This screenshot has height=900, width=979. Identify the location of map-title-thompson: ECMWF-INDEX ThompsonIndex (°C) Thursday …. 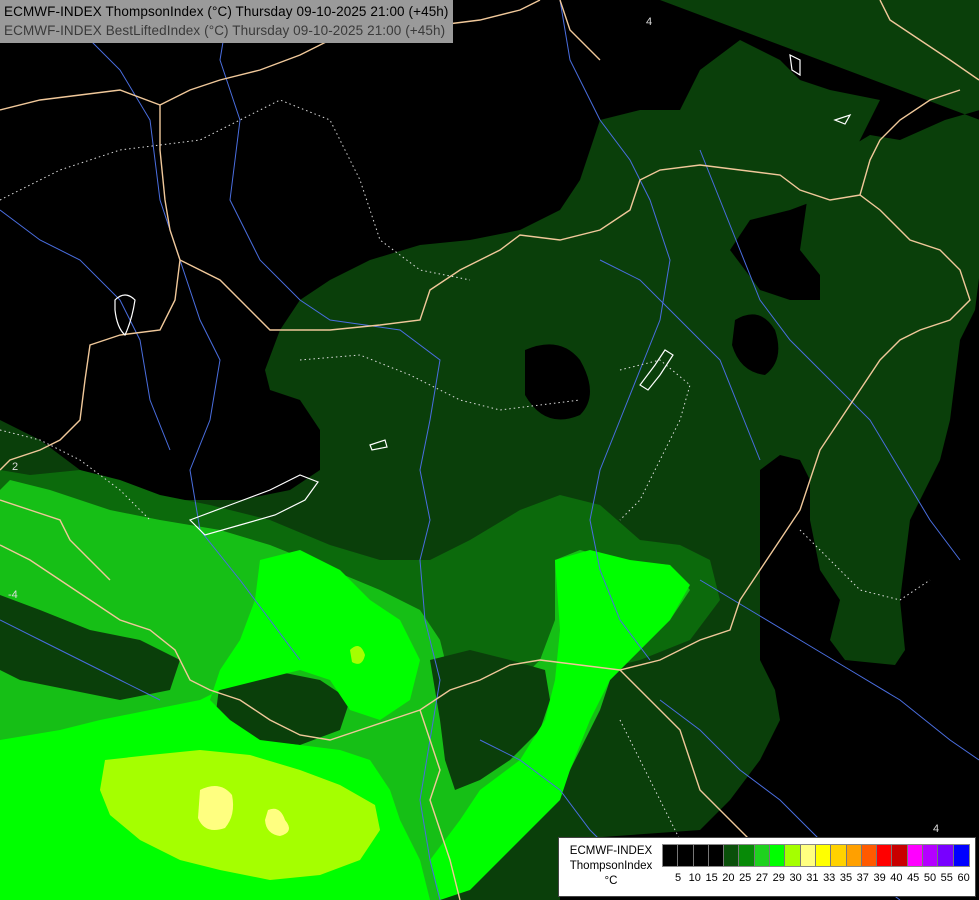
(226, 11).